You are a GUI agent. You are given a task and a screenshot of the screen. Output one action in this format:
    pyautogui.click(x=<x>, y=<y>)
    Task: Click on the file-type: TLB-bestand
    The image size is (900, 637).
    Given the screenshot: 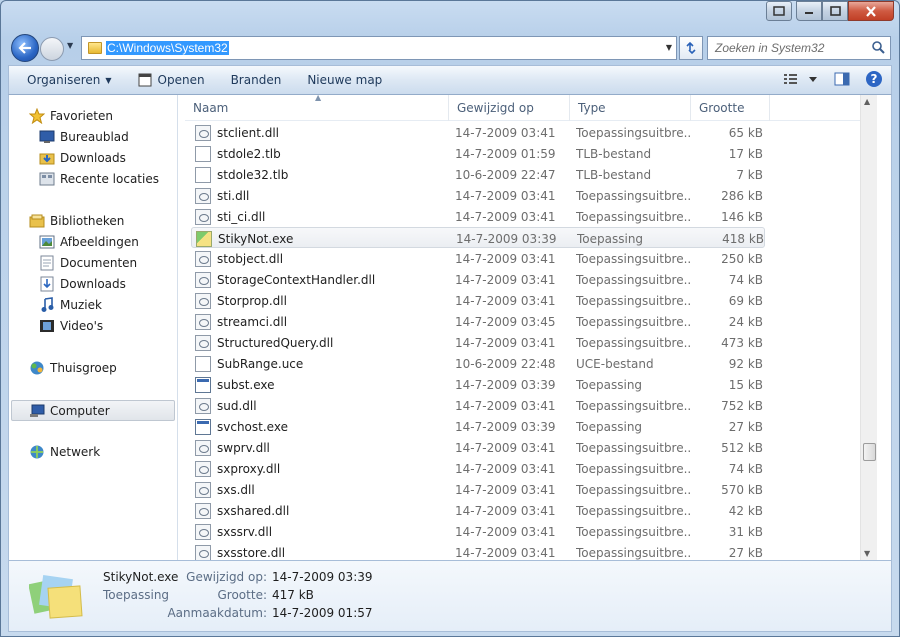 What is the action you would take?
    pyautogui.click(x=614, y=174)
    